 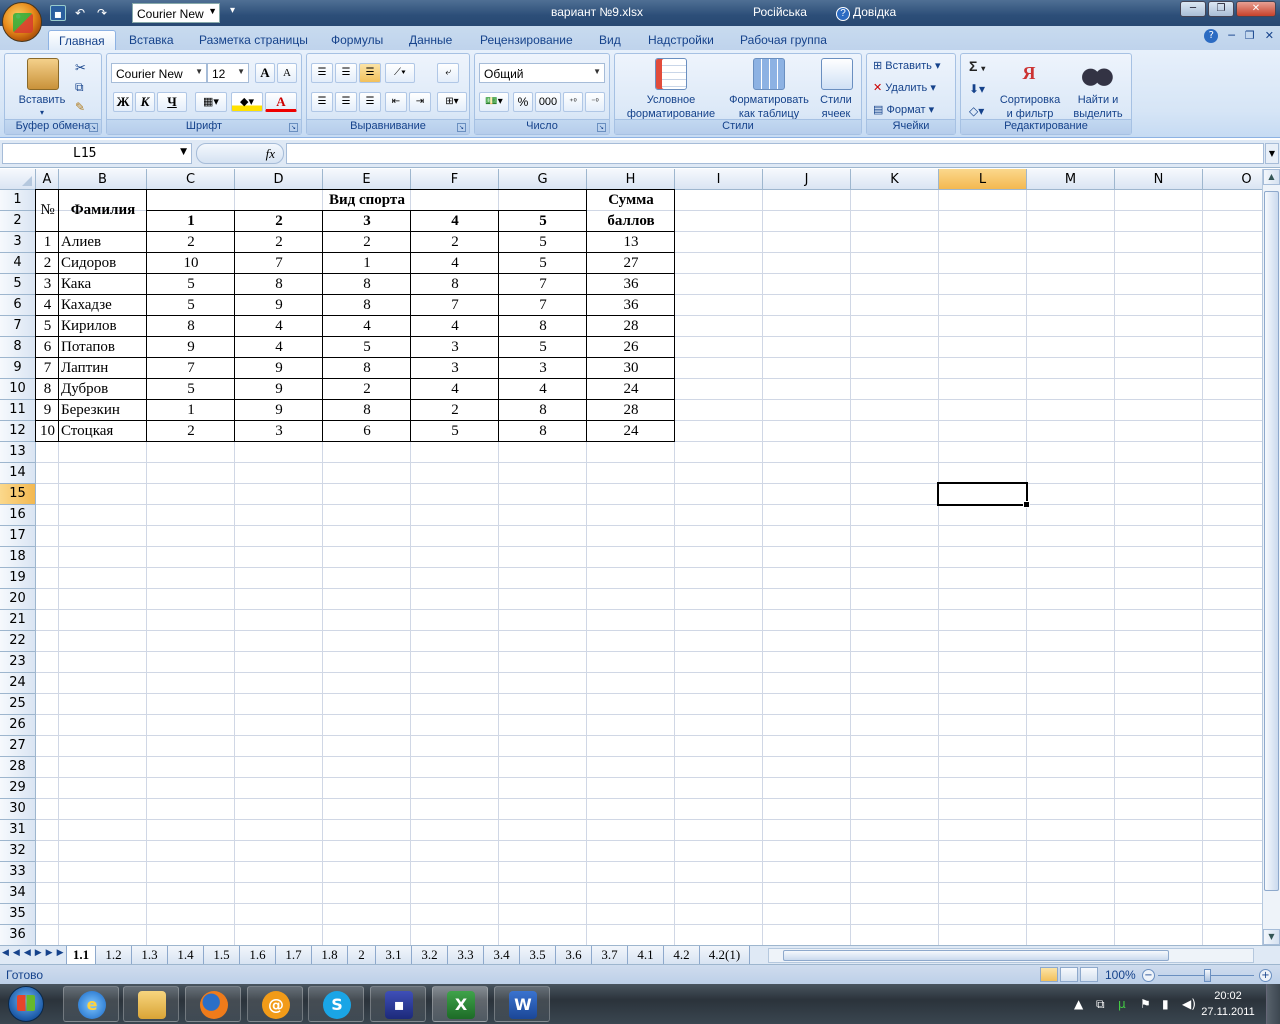 What do you see at coordinates (18, 683) in the screenshot?
I see `row-header-24: 24` at bounding box center [18, 683].